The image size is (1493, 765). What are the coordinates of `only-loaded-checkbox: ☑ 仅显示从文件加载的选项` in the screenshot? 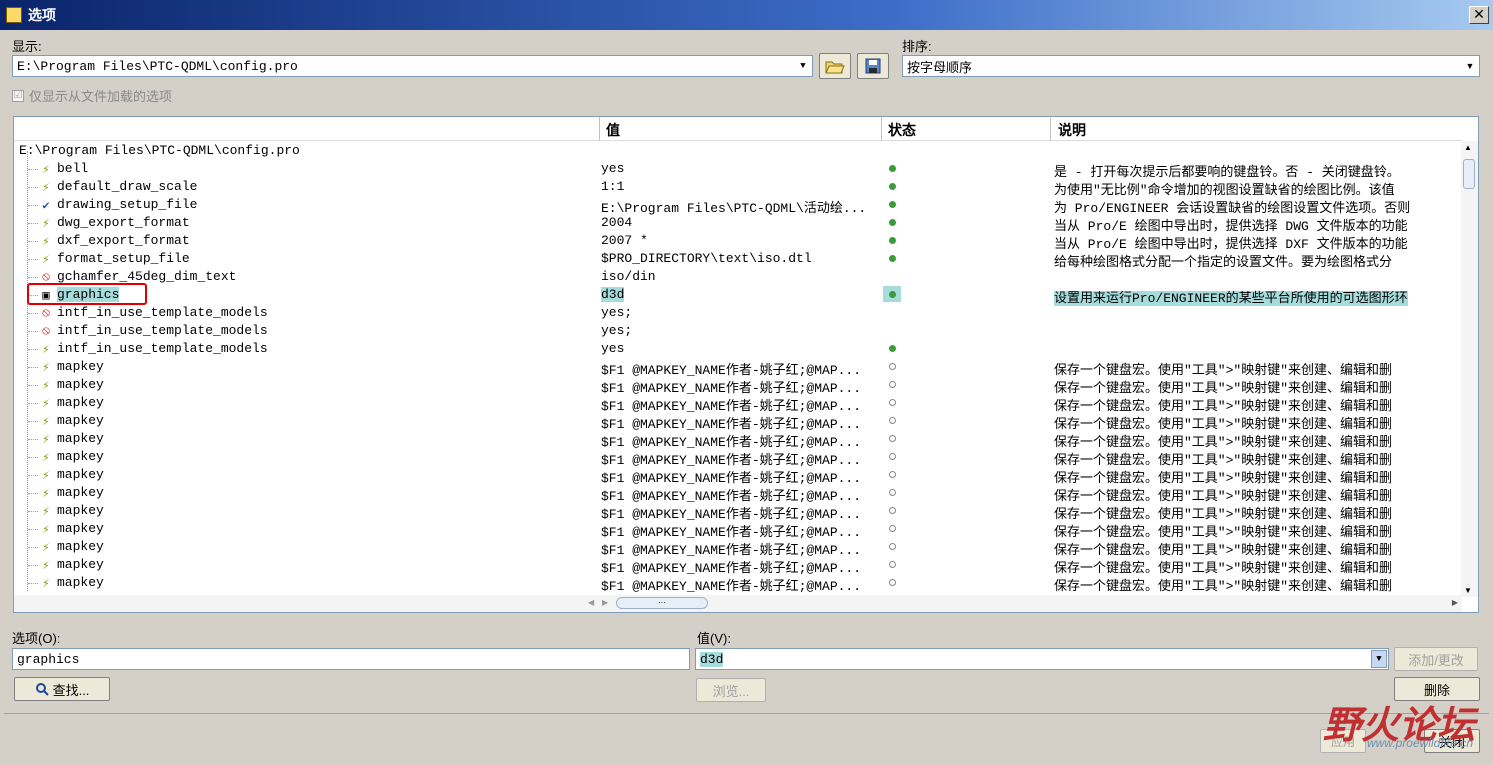 It's located at (92, 95).